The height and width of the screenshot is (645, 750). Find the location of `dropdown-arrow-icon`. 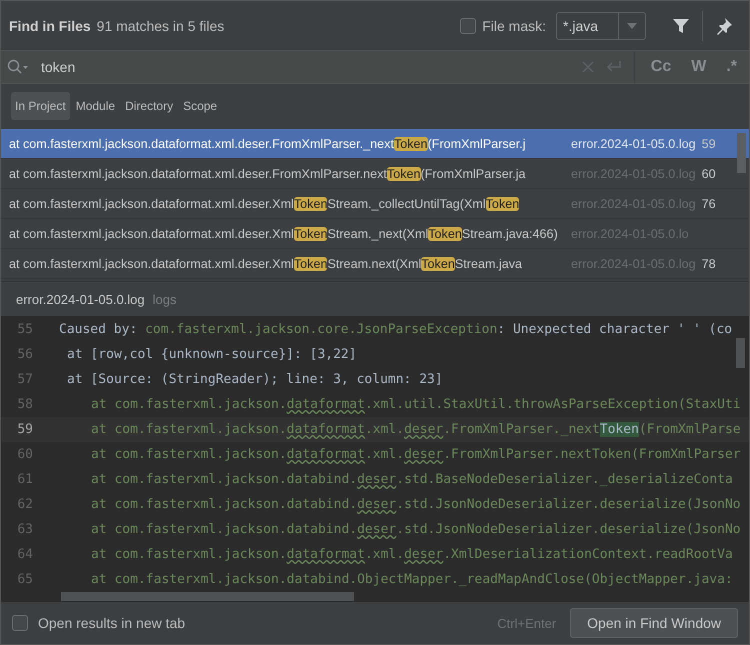

dropdown-arrow-icon is located at coordinates (632, 26).